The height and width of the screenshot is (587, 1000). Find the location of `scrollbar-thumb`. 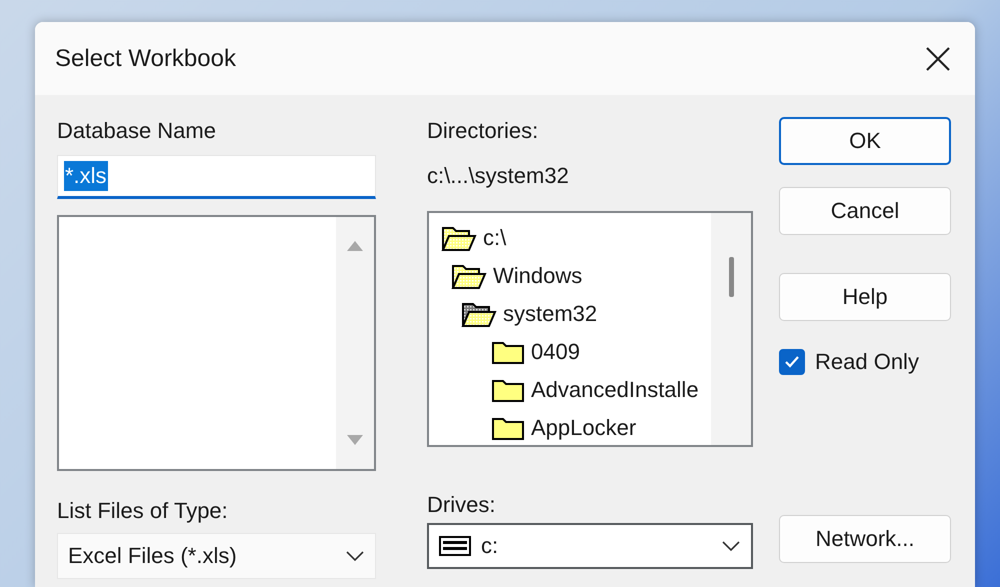

scrollbar-thumb is located at coordinates (731, 277).